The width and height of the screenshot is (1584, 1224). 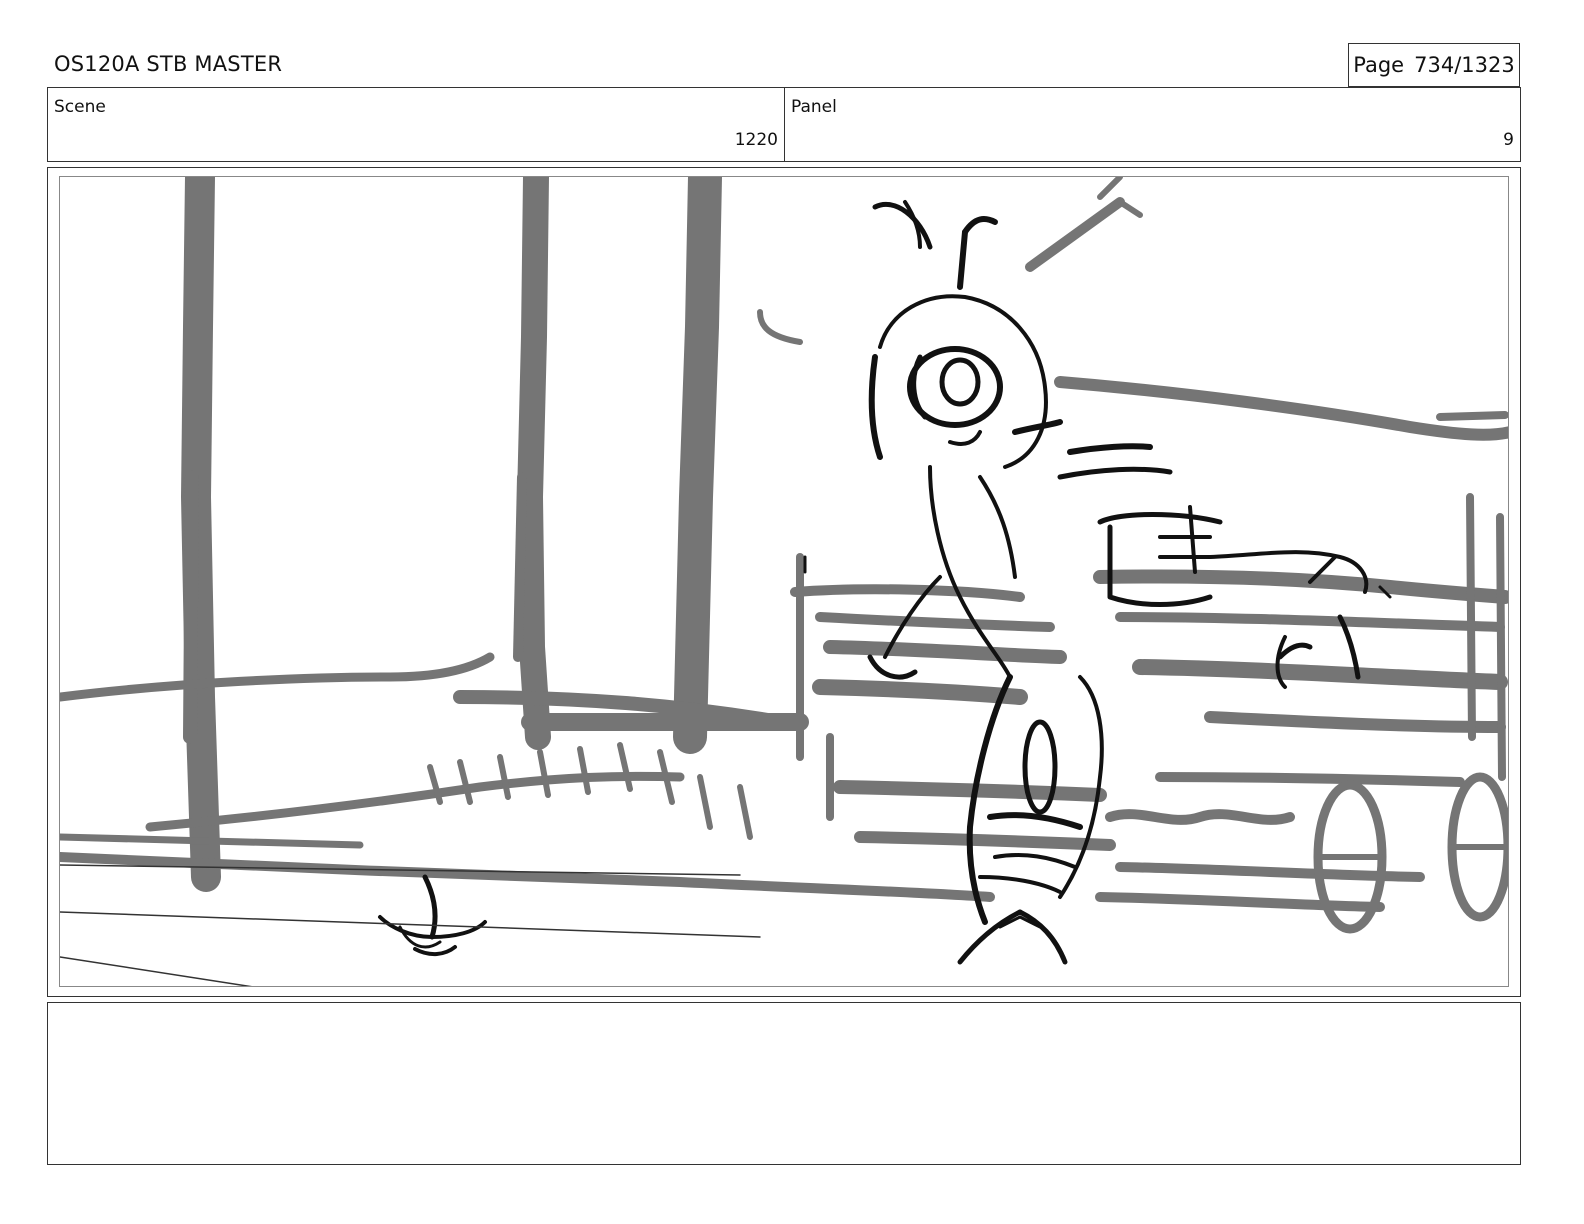 What do you see at coordinates (814, 107) in the screenshot?
I see `panel-label: Panel` at bounding box center [814, 107].